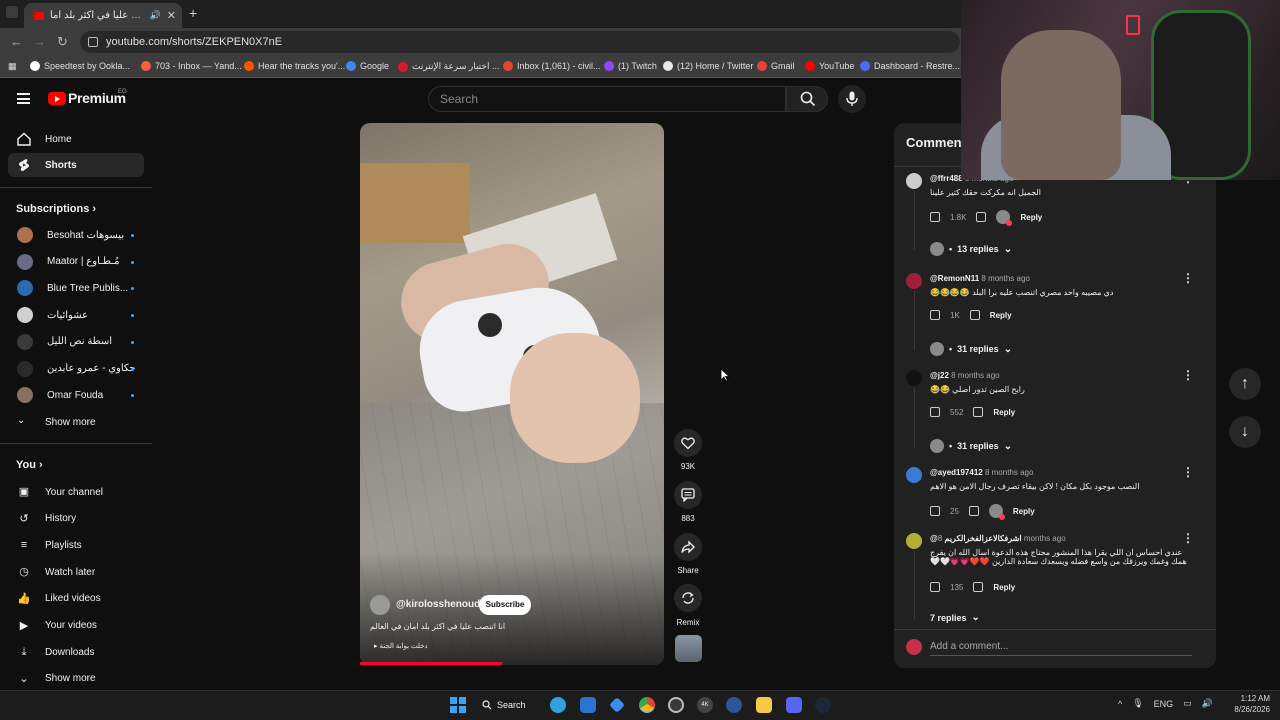 The height and width of the screenshot is (720, 1280). Describe the element at coordinates (823, 705) in the screenshot. I see `steam-icon` at that location.